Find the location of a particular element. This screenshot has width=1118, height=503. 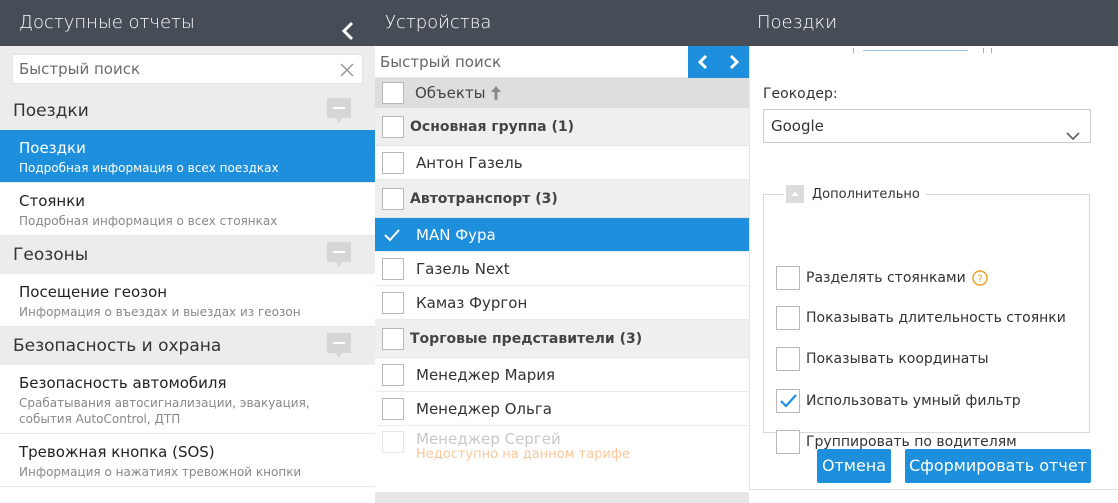

report-item-title: Безопасность автомобиля is located at coordinates (123, 383).